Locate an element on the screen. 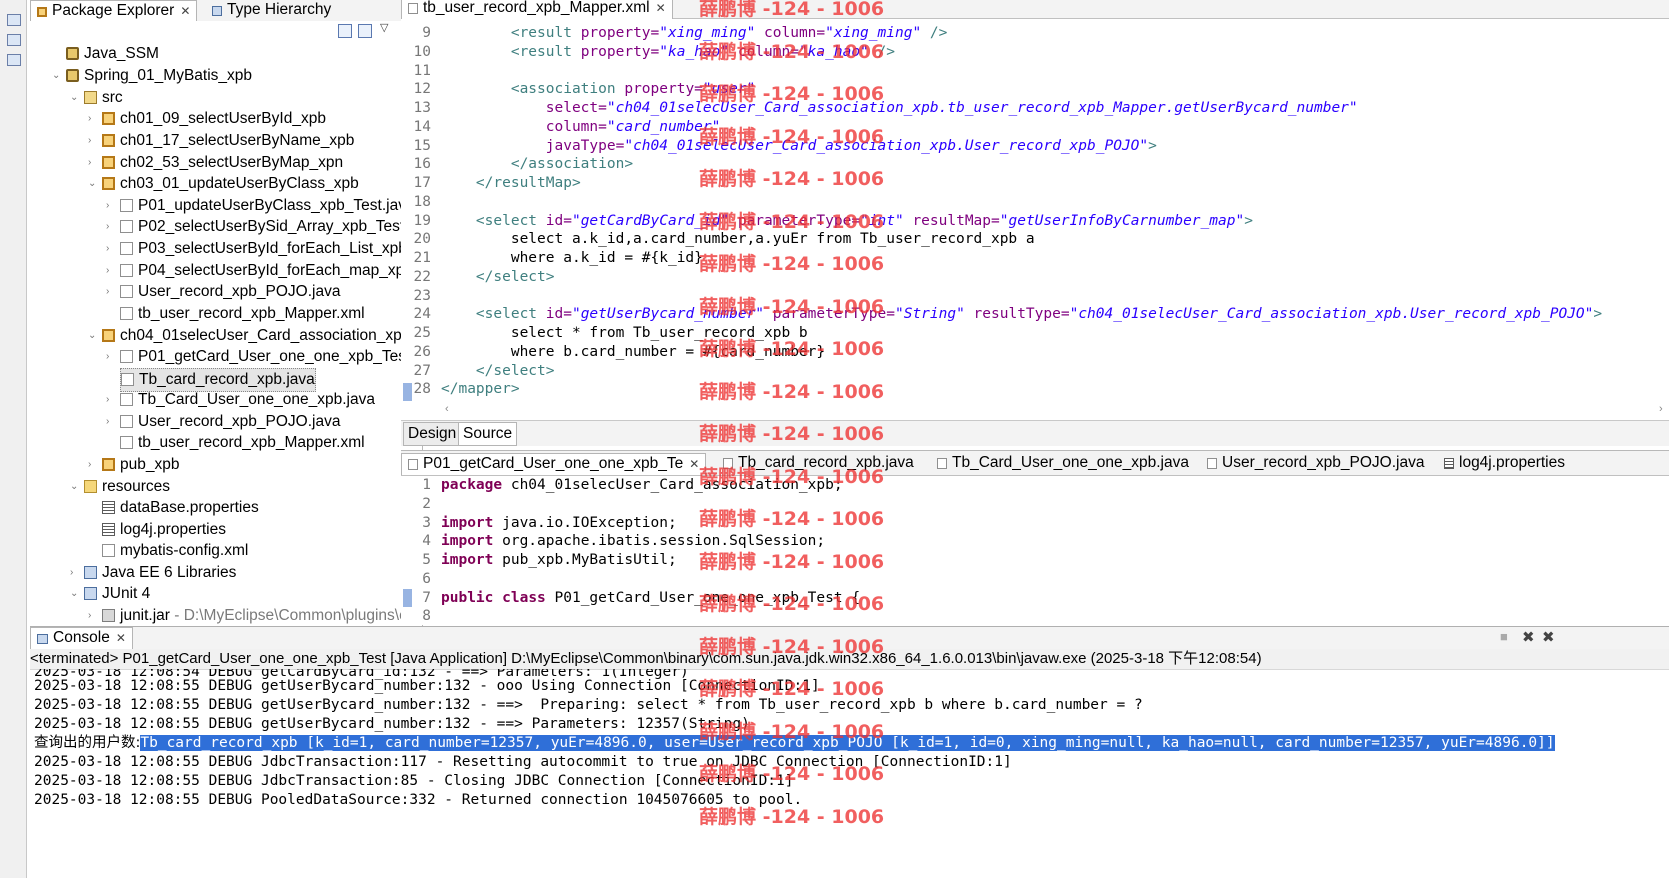 This screenshot has width=1669, height=879. tab-mapper-xml: tb_user_record_xpb_Mapper.xml ✕ is located at coordinates (537, 9).